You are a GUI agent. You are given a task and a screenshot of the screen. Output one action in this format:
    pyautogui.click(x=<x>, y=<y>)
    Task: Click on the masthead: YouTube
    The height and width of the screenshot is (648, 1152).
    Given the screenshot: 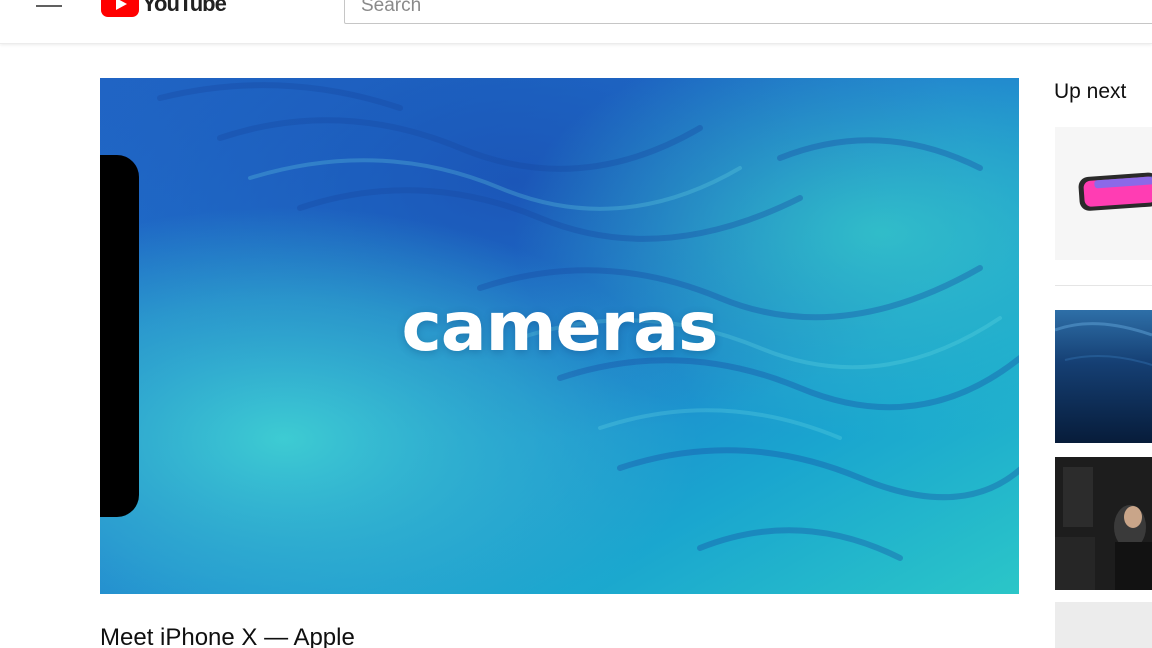 What is the action you would take?
    pyautogui.click(x=576, y=22)
    